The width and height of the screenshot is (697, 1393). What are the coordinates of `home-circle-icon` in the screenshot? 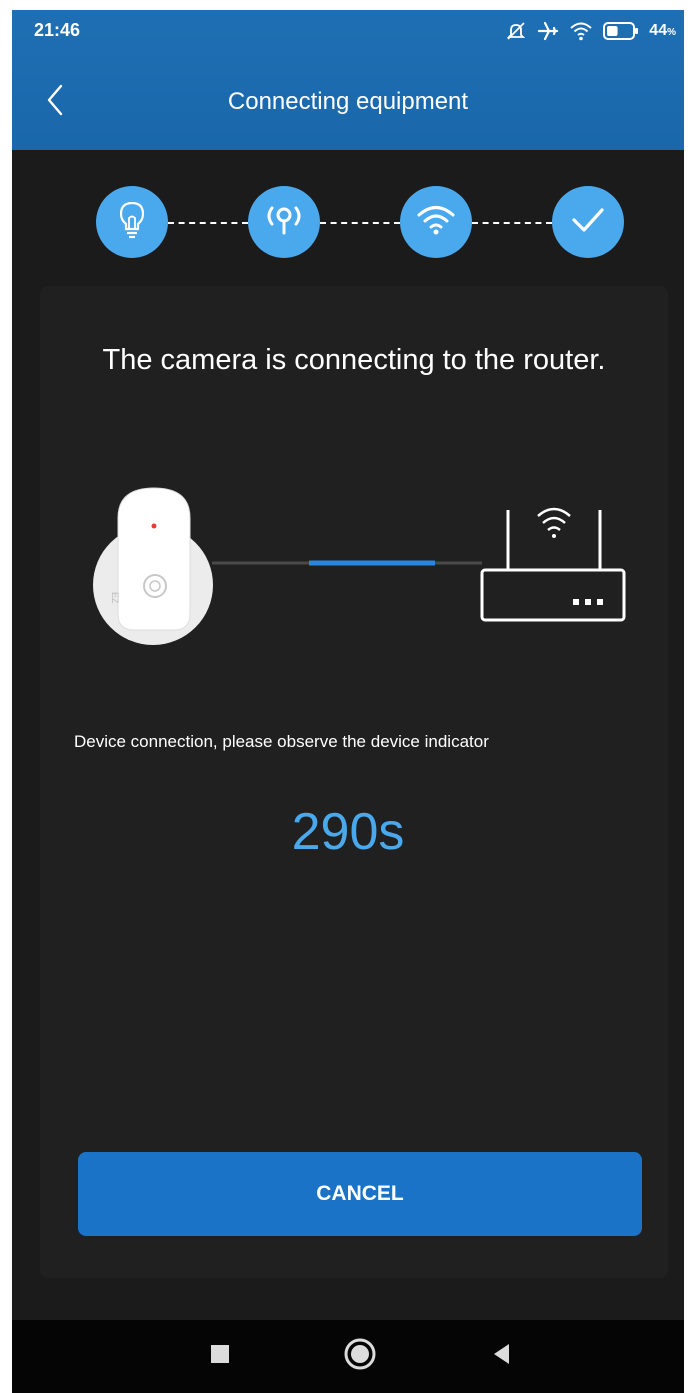 It's located at (360, 1356).